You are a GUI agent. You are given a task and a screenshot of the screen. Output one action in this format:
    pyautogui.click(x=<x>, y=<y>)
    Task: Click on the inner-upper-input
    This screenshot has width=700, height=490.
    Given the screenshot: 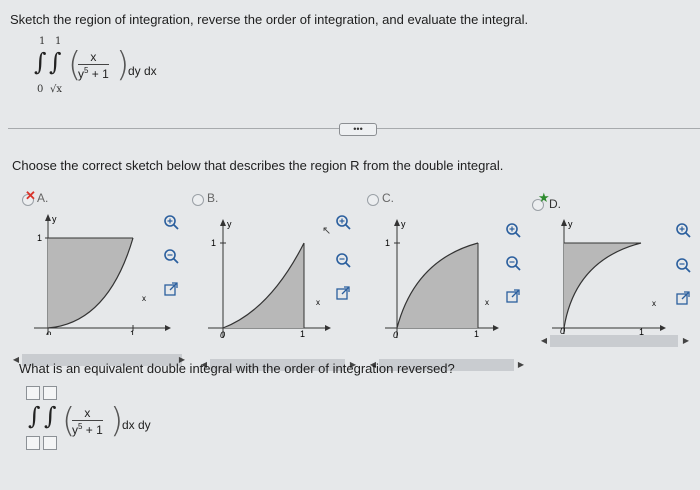 What is the action you would take?
    pyautogui.click(x=50, y=393)
    